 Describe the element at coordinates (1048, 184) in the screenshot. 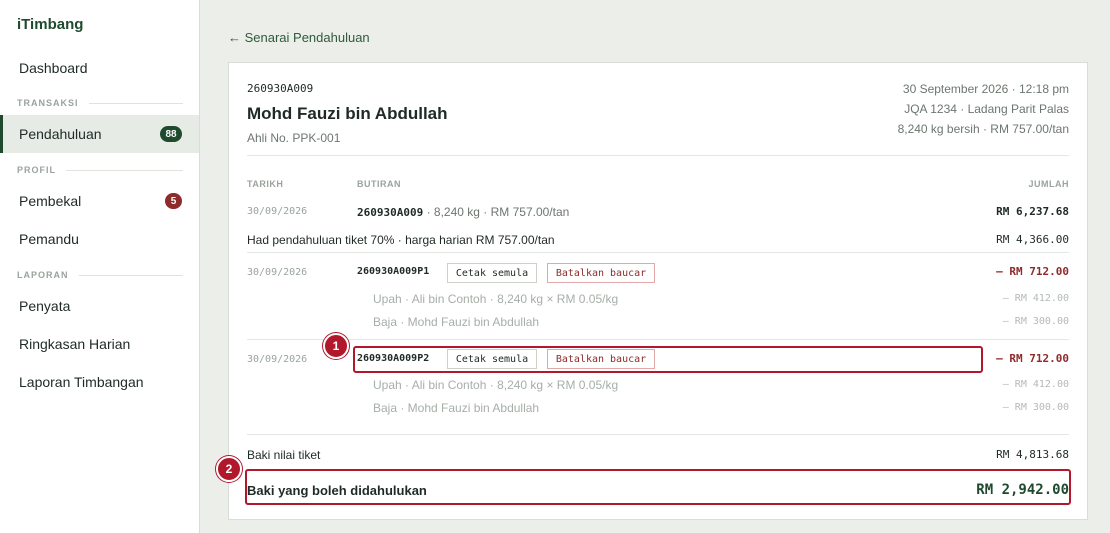

I see `column-header-amount: JUMLAH` at that location.